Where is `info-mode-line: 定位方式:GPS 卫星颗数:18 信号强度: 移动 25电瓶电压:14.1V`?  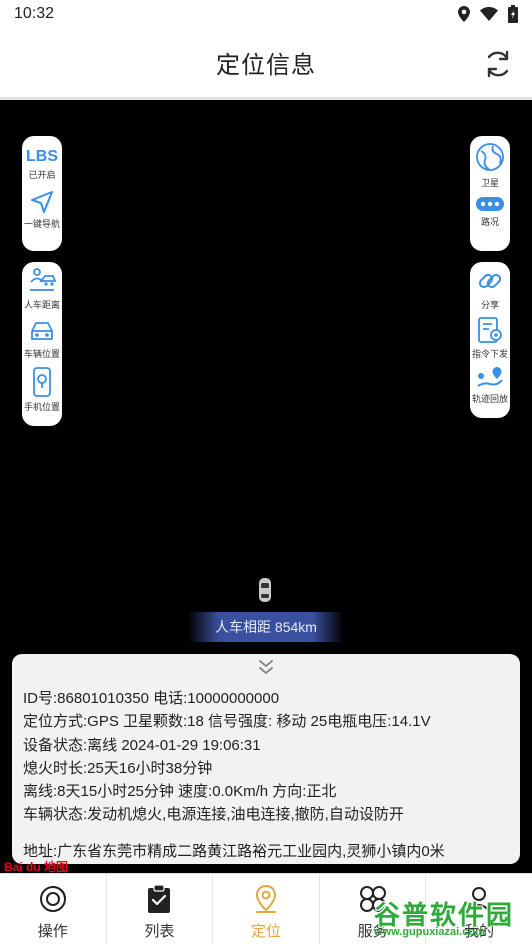 info-mode-line: 定位方式:GPS 卫星颗数:18 信号强度: 移动 25电瓶电压:14.1V is located at coordinates (227, 722).